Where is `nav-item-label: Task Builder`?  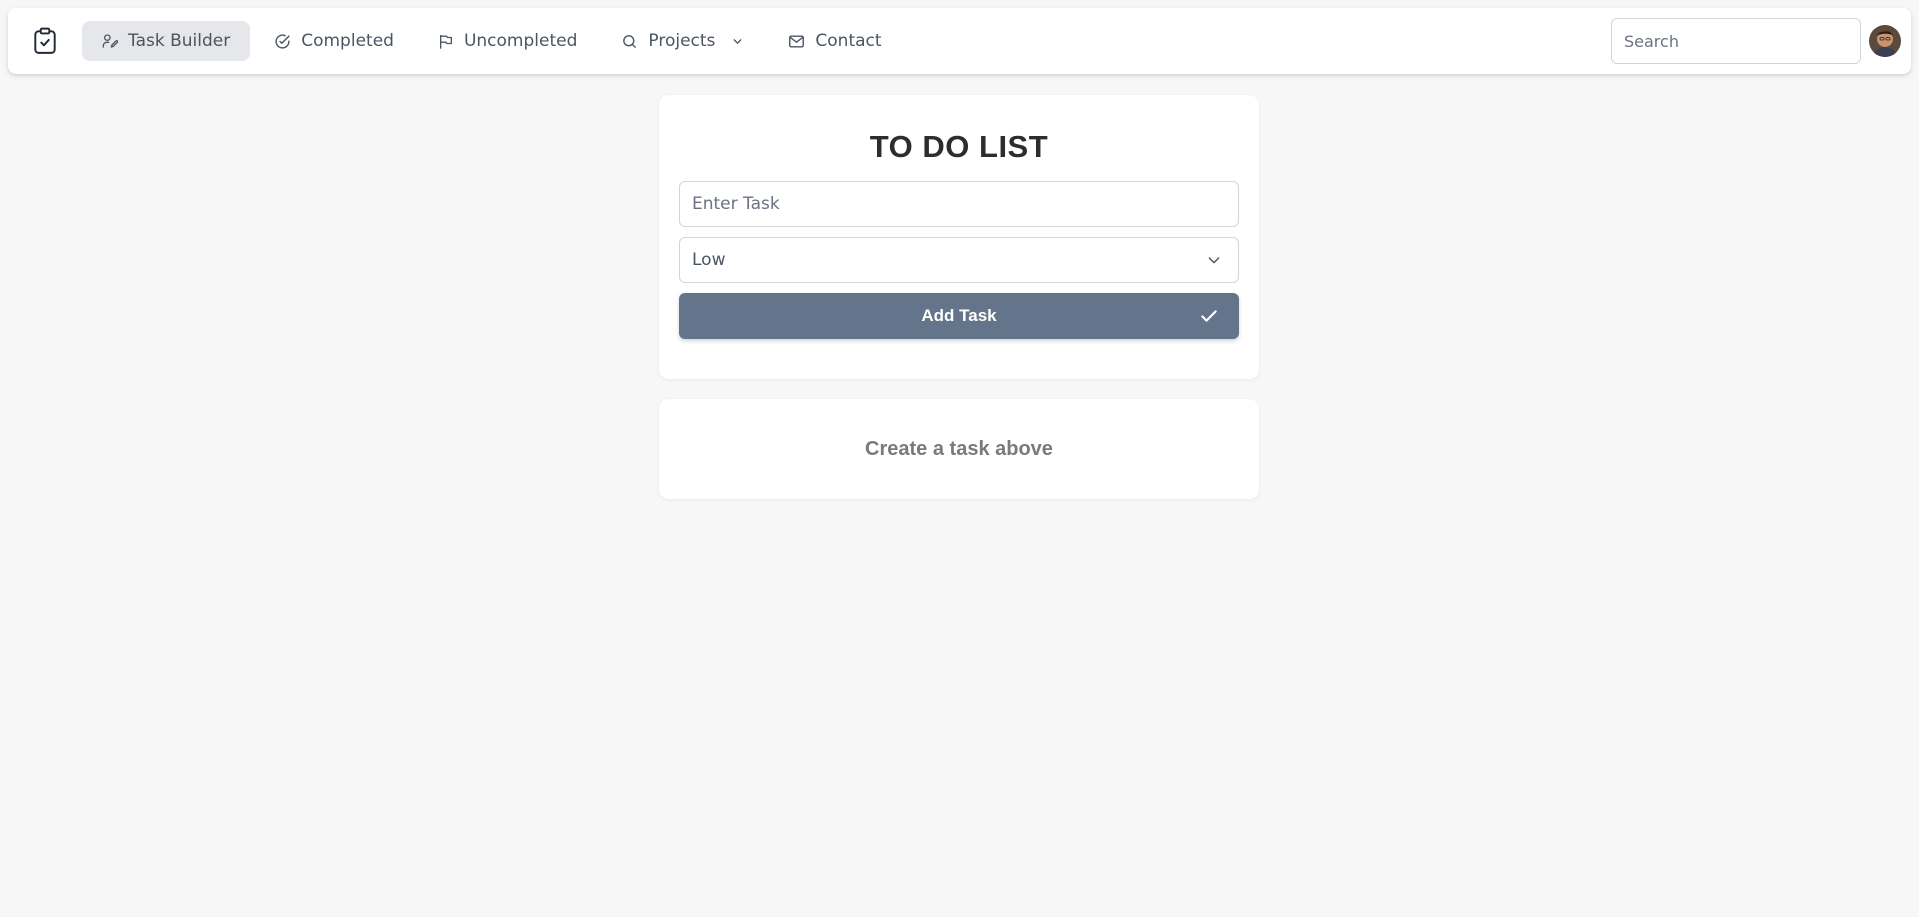
nav-item-label: Task Builder is located at coordinates (179, 41).